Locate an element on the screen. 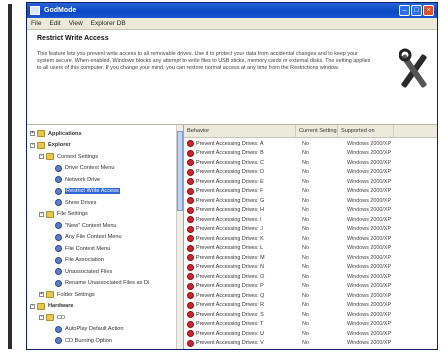  behavior-label: Prevent Accessing Drives: H is located at coordinates (230, 210).